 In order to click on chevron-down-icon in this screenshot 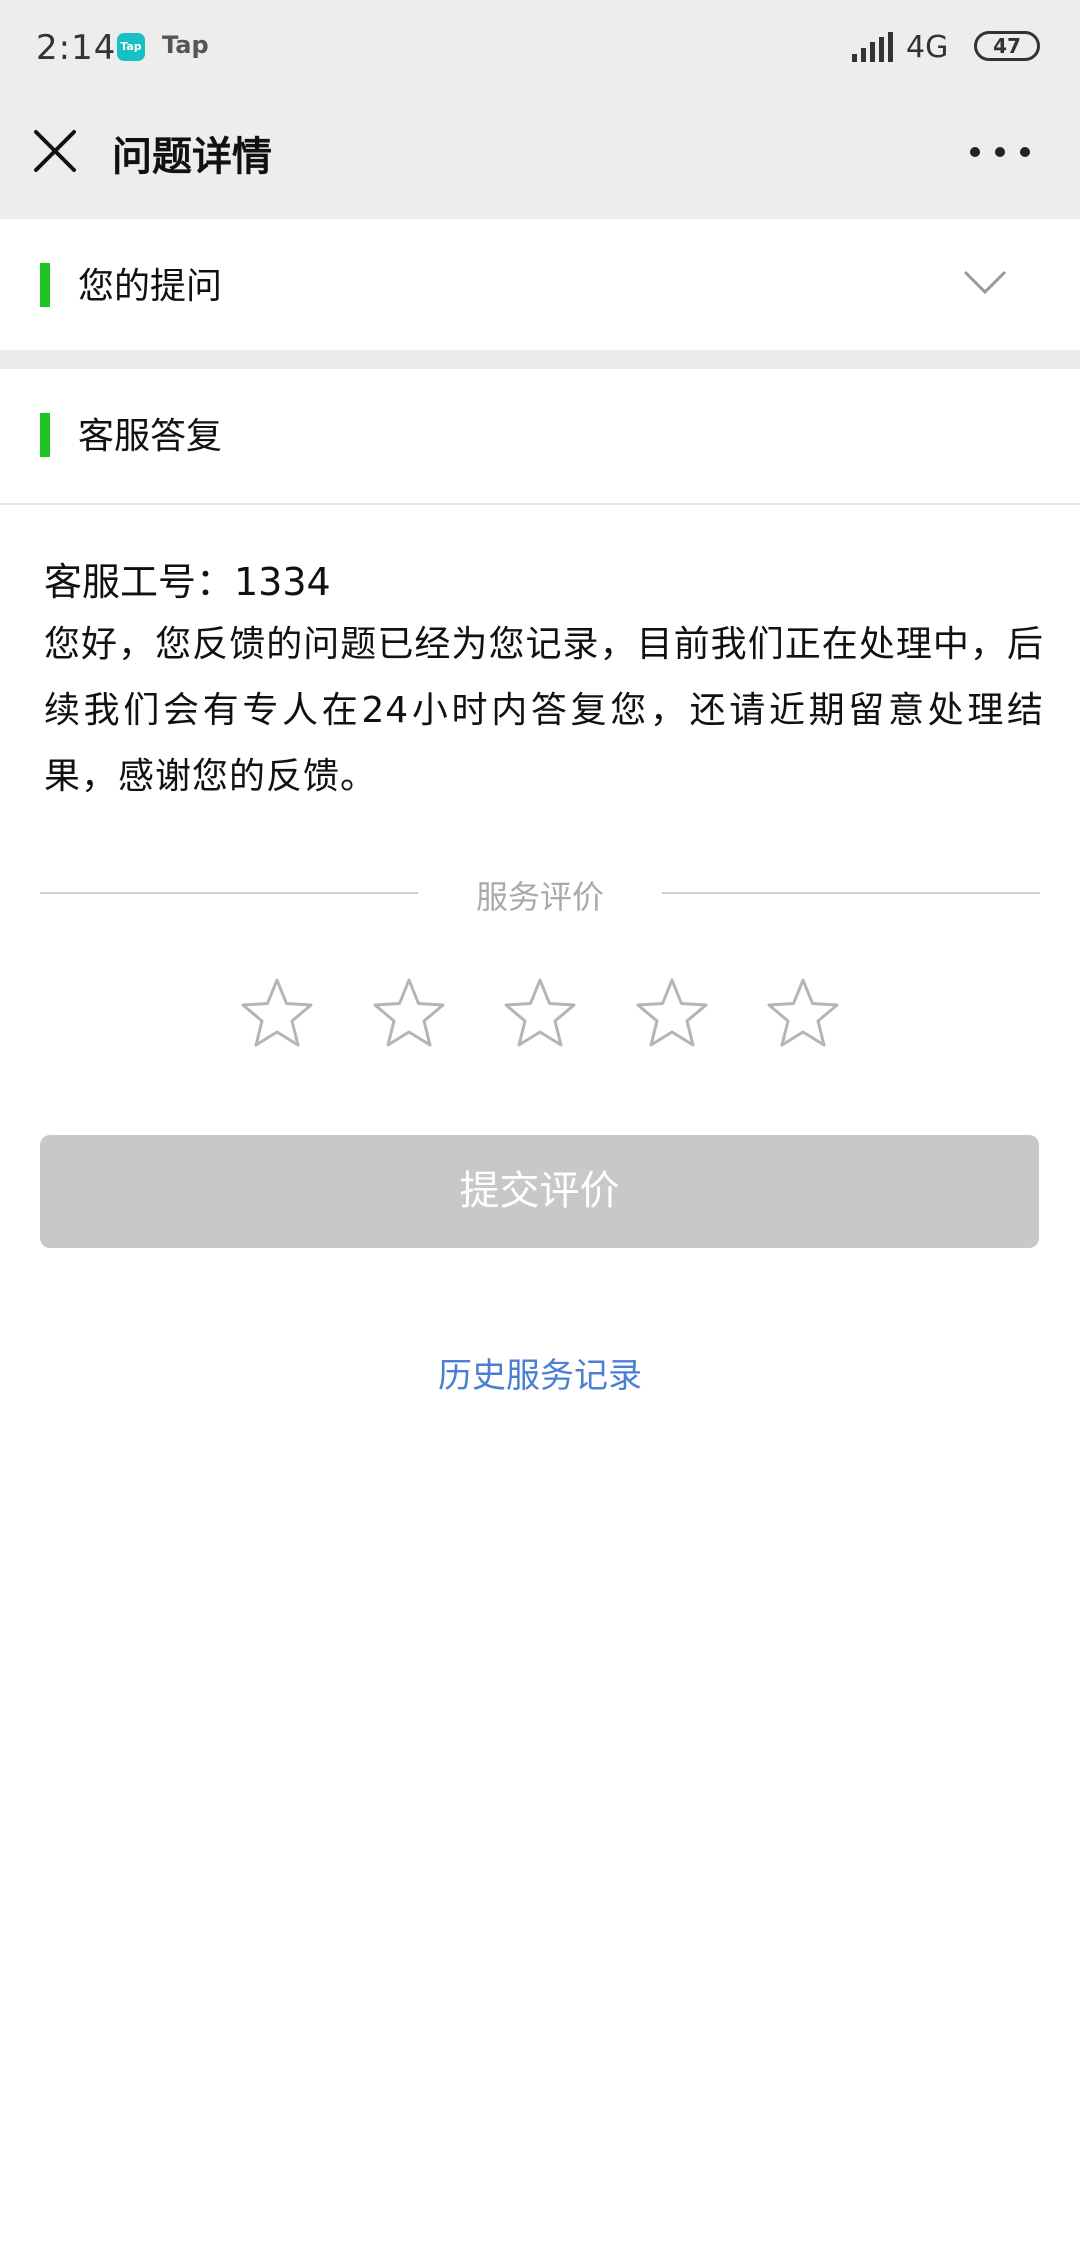, I will do `click(985, 282)`.